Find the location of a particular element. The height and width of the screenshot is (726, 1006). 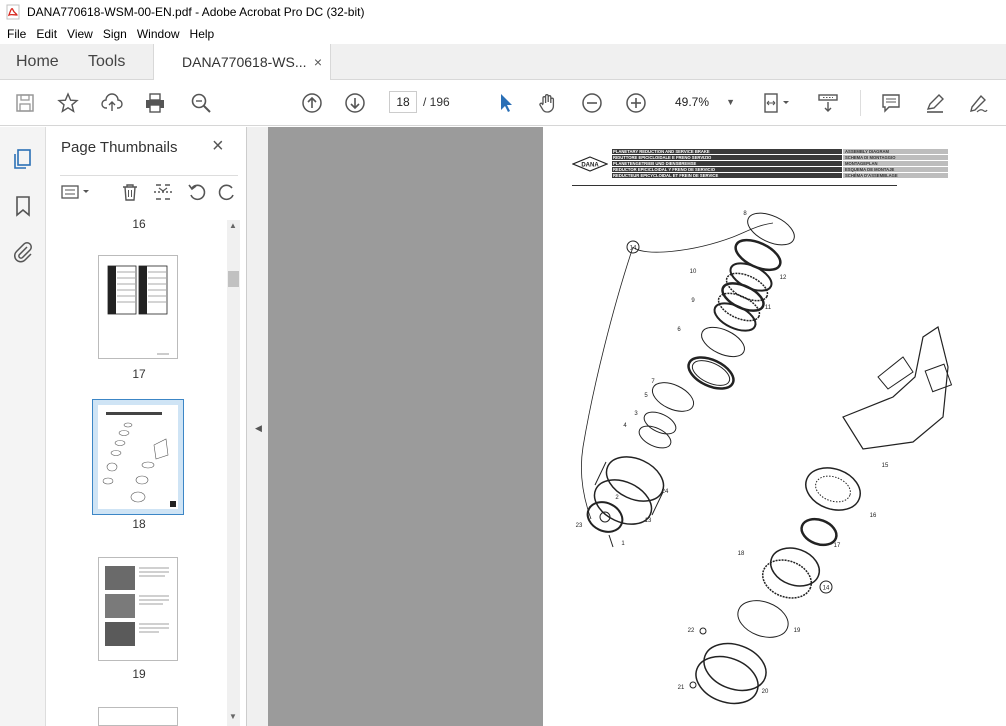

part-label: 22 is located at coordinates (691, 631).